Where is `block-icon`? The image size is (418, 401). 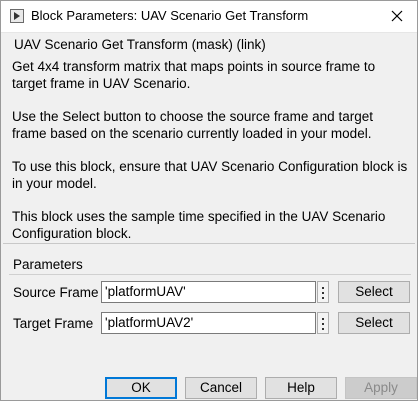
block-icon is located at coordinates (17, 16).